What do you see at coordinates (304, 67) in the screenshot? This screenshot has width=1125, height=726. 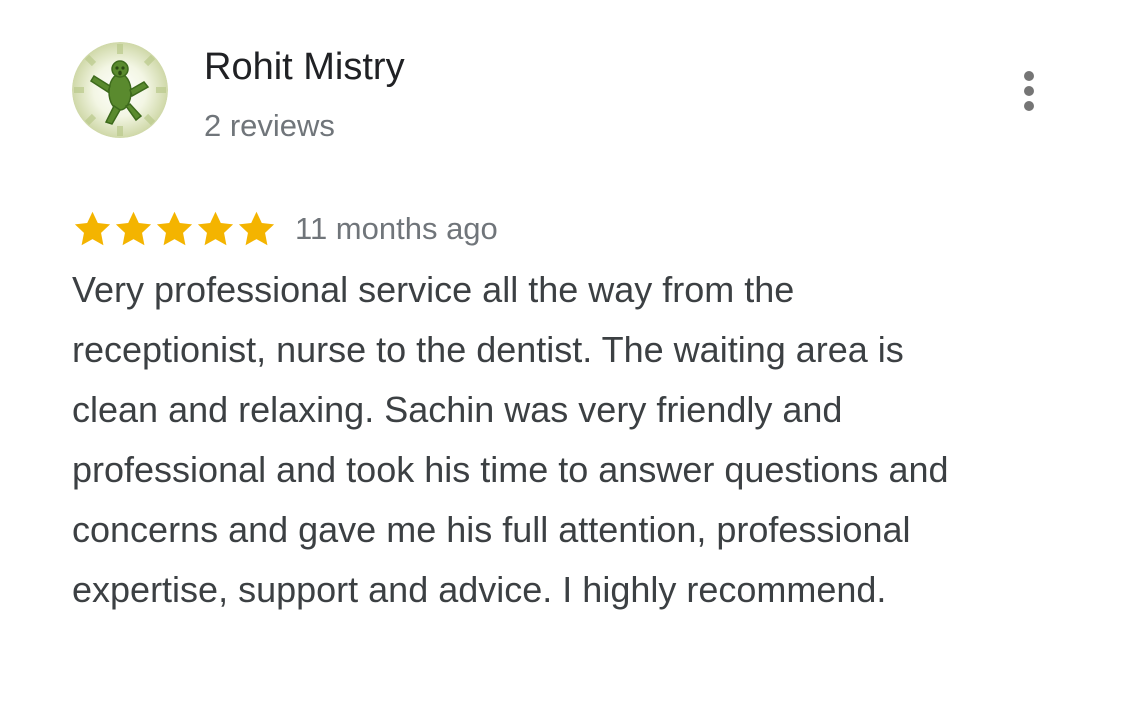 I see `reviewer-name: Rohit Mistry` at bounding box center [304, 67].